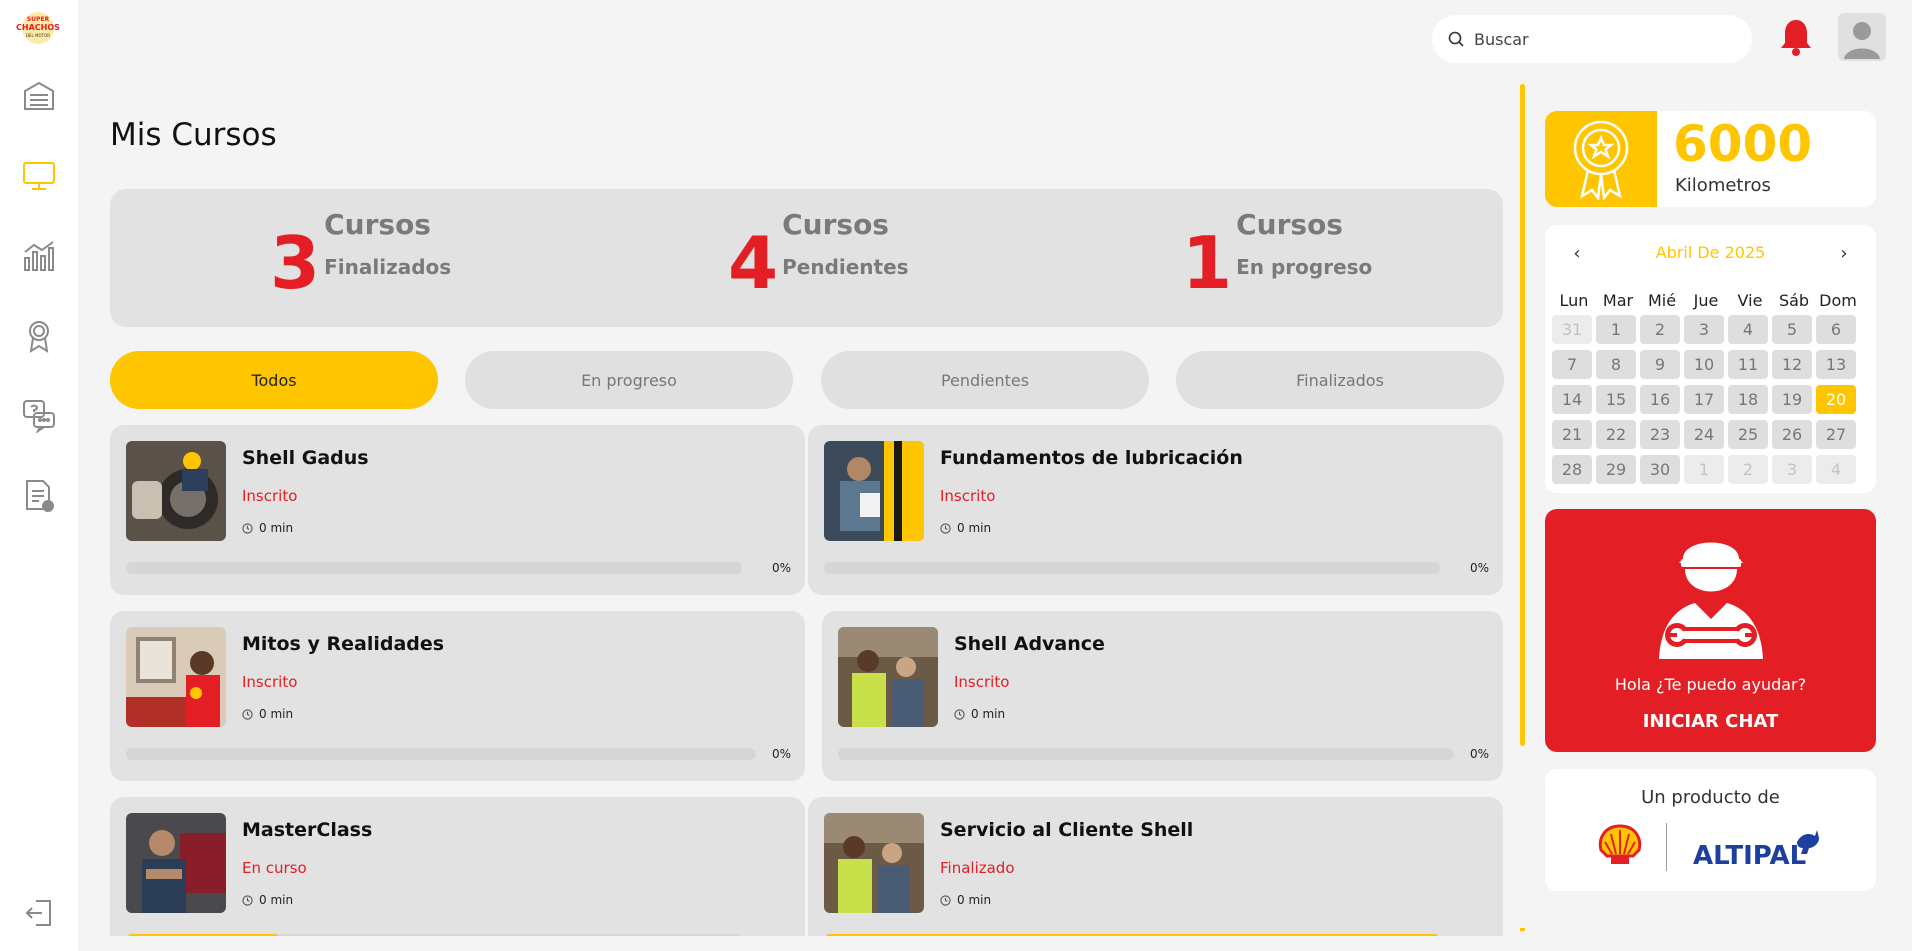 This screenshot has height=951, width=1912. Describe the element at coordinates (1660, 434) in the screenshot. I see `calendar-day: 23` at that location.